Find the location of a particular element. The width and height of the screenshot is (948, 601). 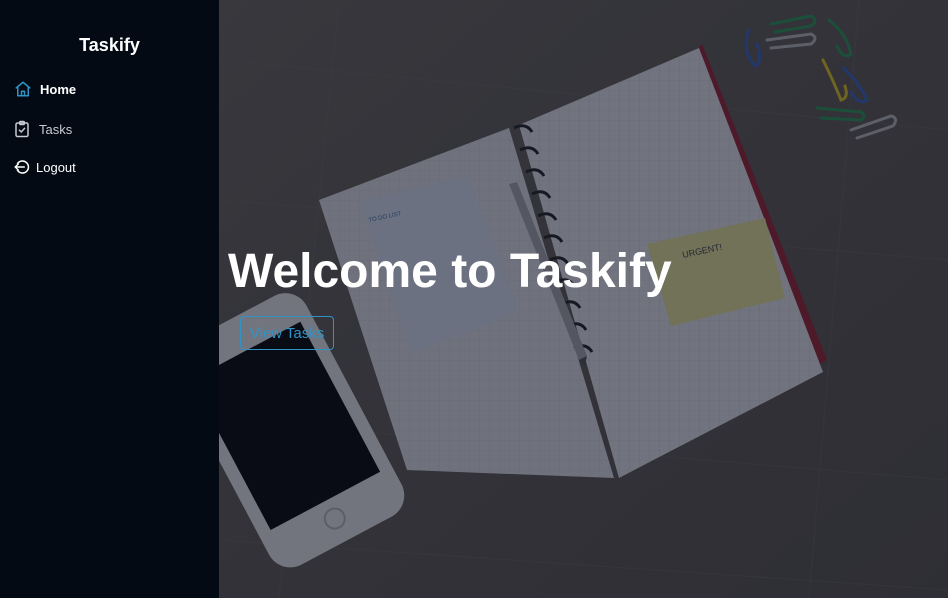

logout-icon is located at coordinates (22, 167).